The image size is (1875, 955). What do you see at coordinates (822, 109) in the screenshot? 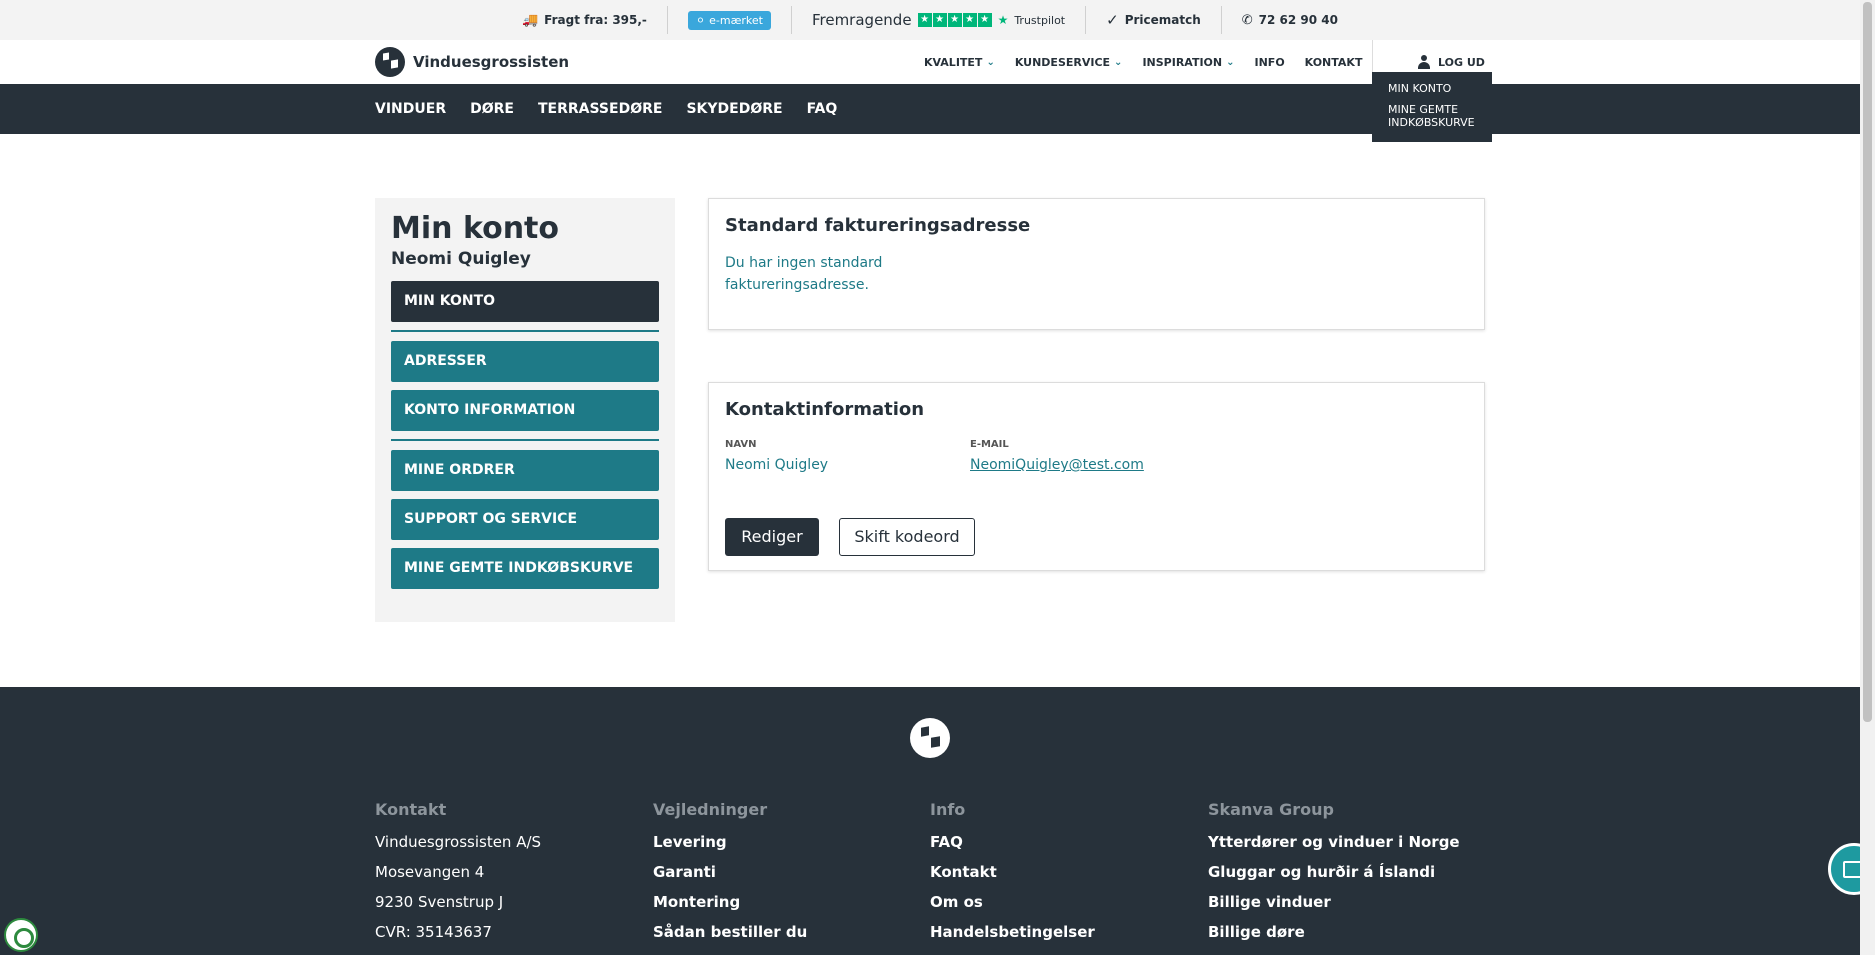
I see `category-faq: FAQ` at bounding box center [822, 109].